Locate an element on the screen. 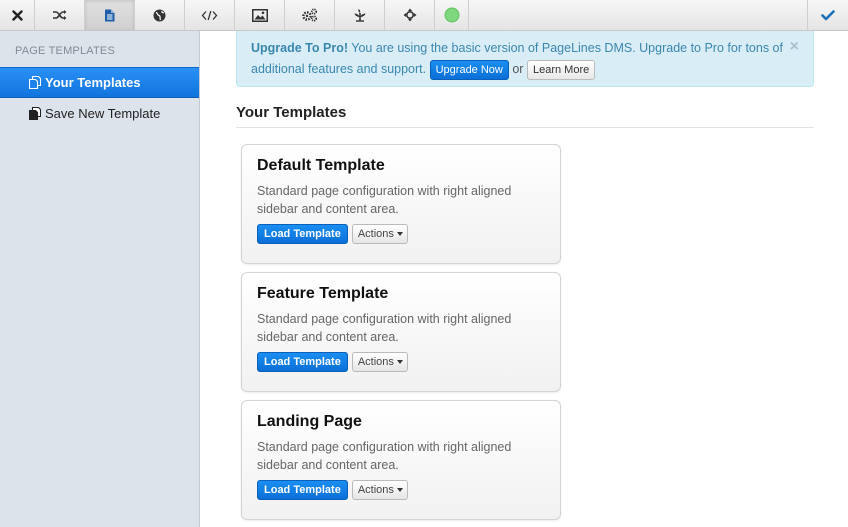  toolbar-spacer is located at coordinates (638, 15).